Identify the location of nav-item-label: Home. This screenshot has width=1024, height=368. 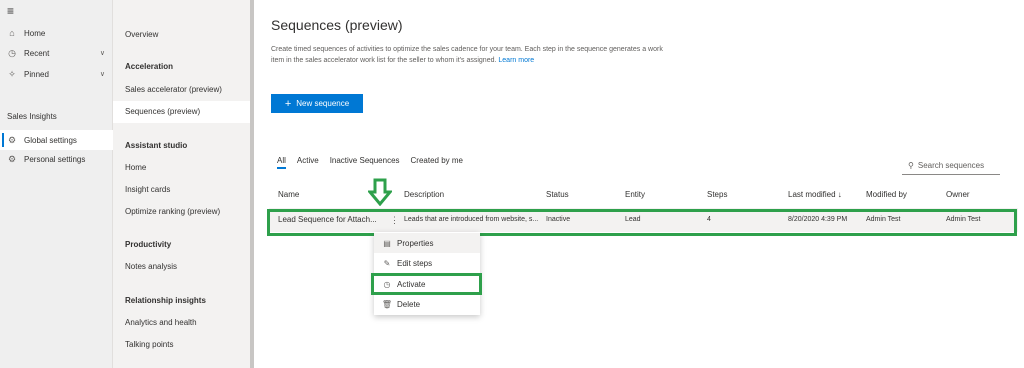
(35, 33).